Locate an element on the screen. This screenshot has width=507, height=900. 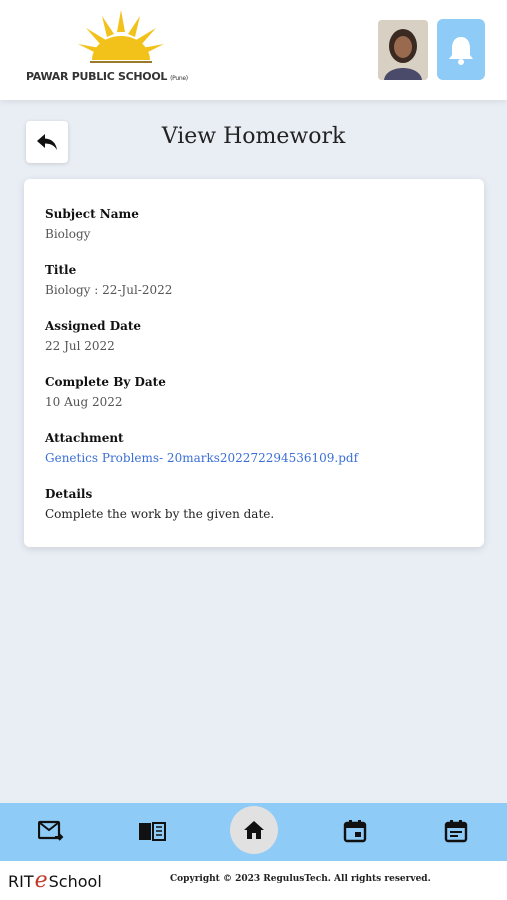
school-logo: PAWAR PUBLIC SCHOOL (Pune) is located at coordinates (121, 50).